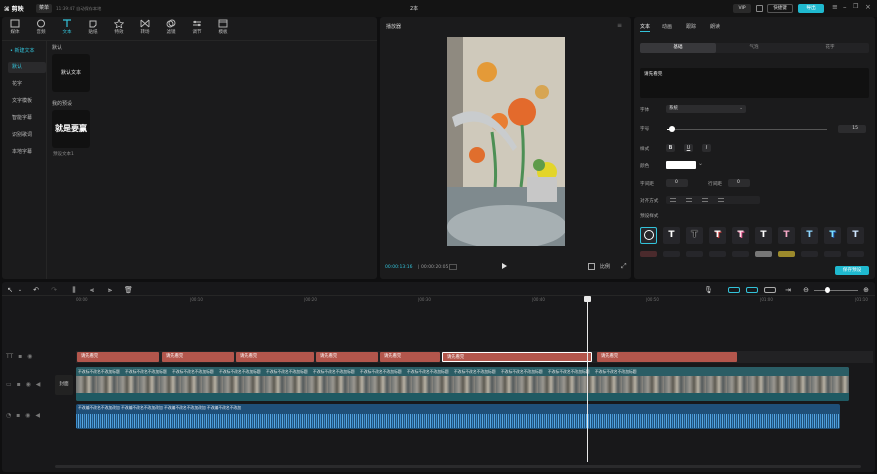 This screenshot has width=877, height=474. Describe the element at coordinates (689, 200) in the screenshot. I see `align-center-icon` at that location.